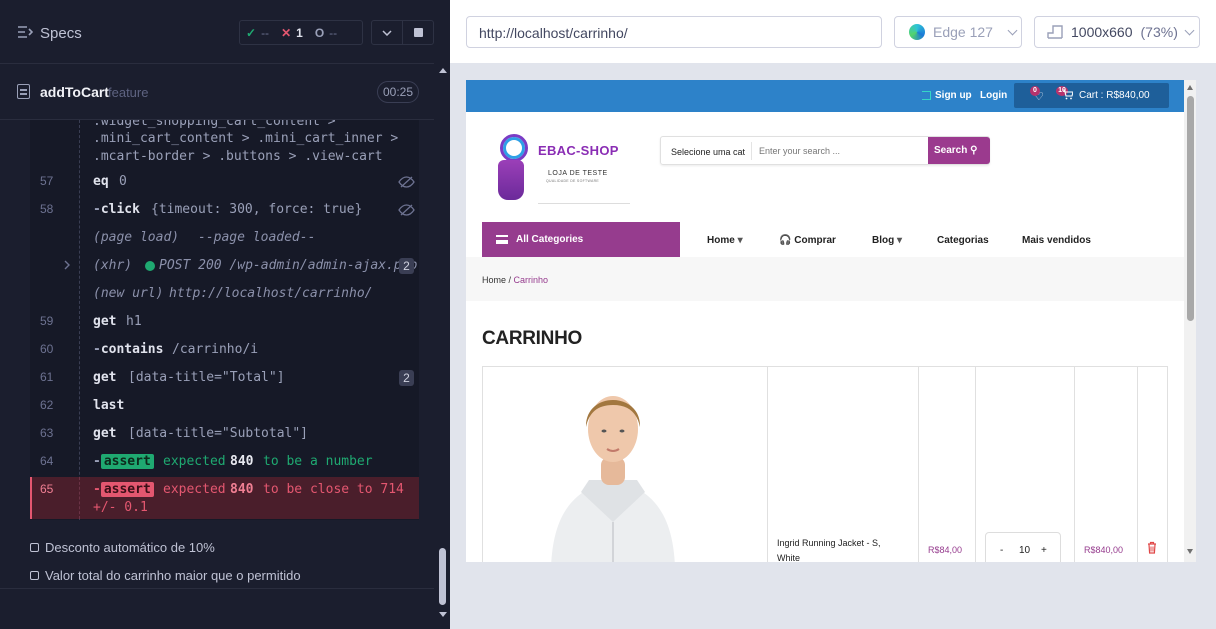 This screenshot has height=629, width=1216. What do you see at coordinates (442, 576) in the screenshot?
I see `log-scroll-thumb` at bounding box center [442, 576].